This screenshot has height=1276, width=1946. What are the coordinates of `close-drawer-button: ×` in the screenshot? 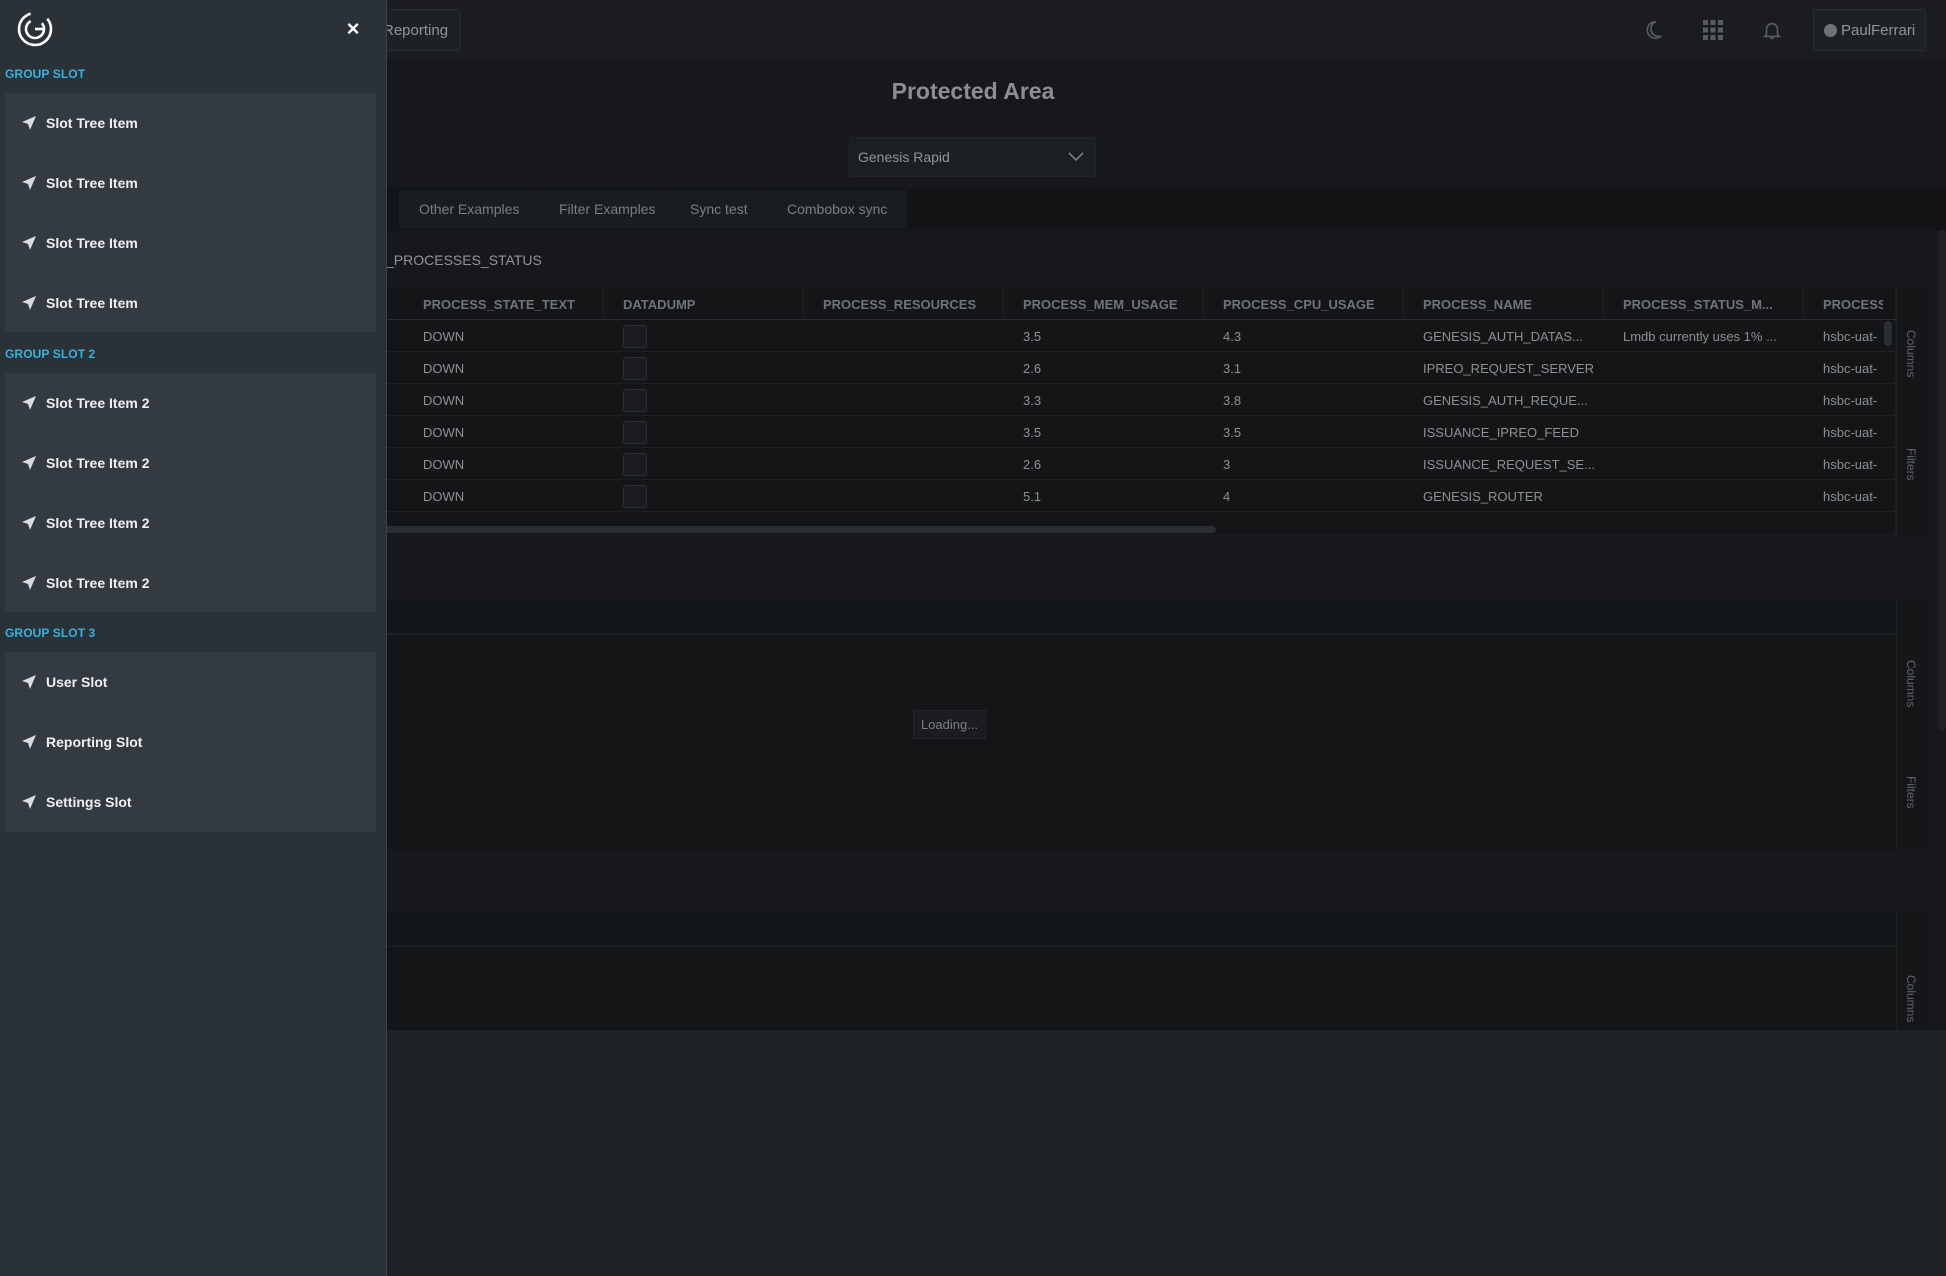 It's located at (353, 29).